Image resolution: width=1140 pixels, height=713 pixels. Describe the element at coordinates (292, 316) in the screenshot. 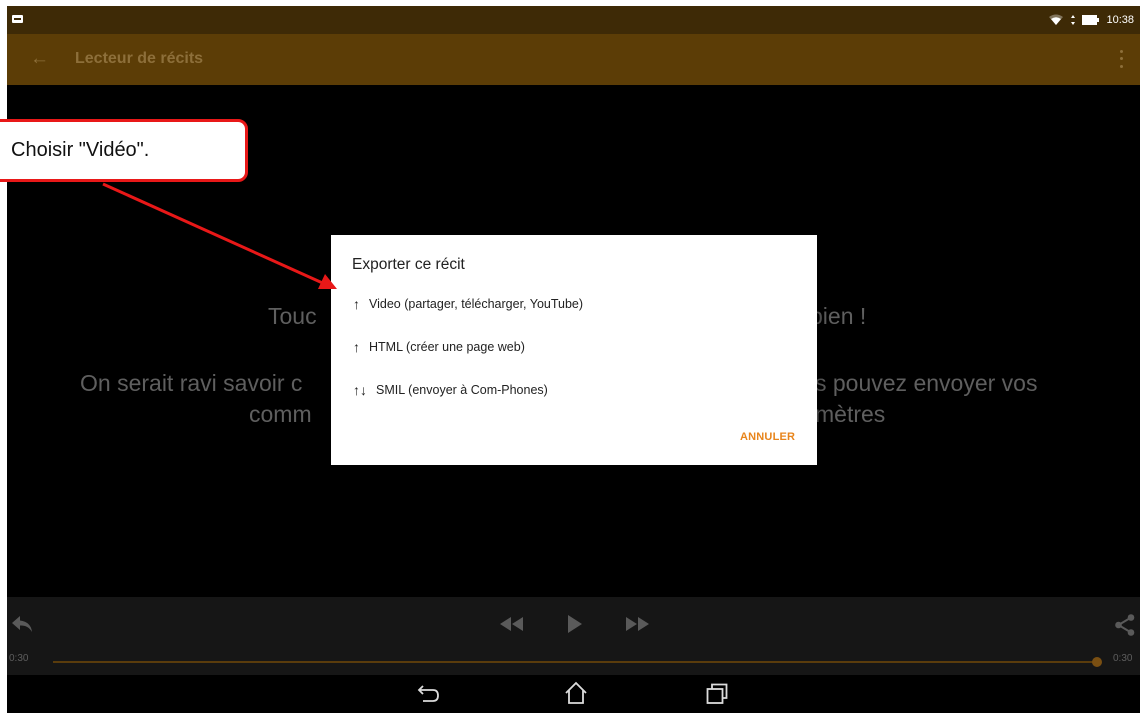

I see `story-text-line1-left: Touc` at that location.